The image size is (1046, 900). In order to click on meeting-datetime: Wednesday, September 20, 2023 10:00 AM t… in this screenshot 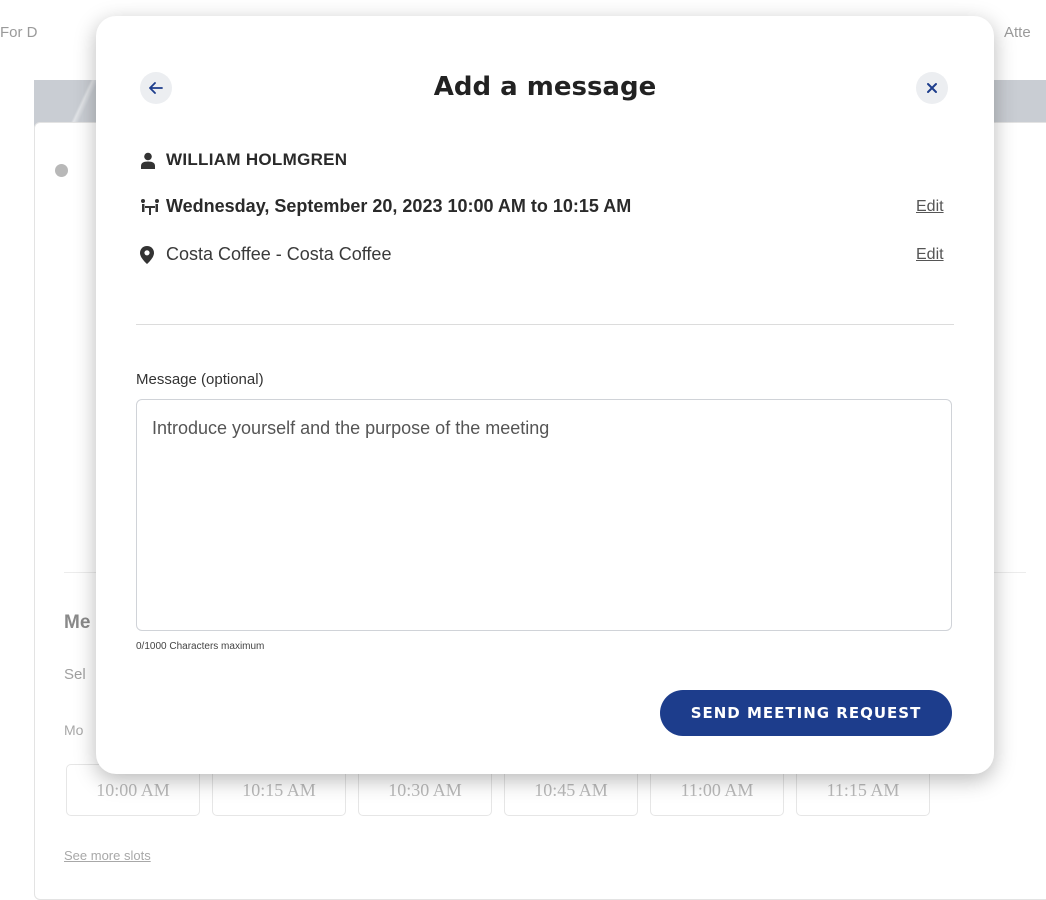, I will do `click(399, 206)`.